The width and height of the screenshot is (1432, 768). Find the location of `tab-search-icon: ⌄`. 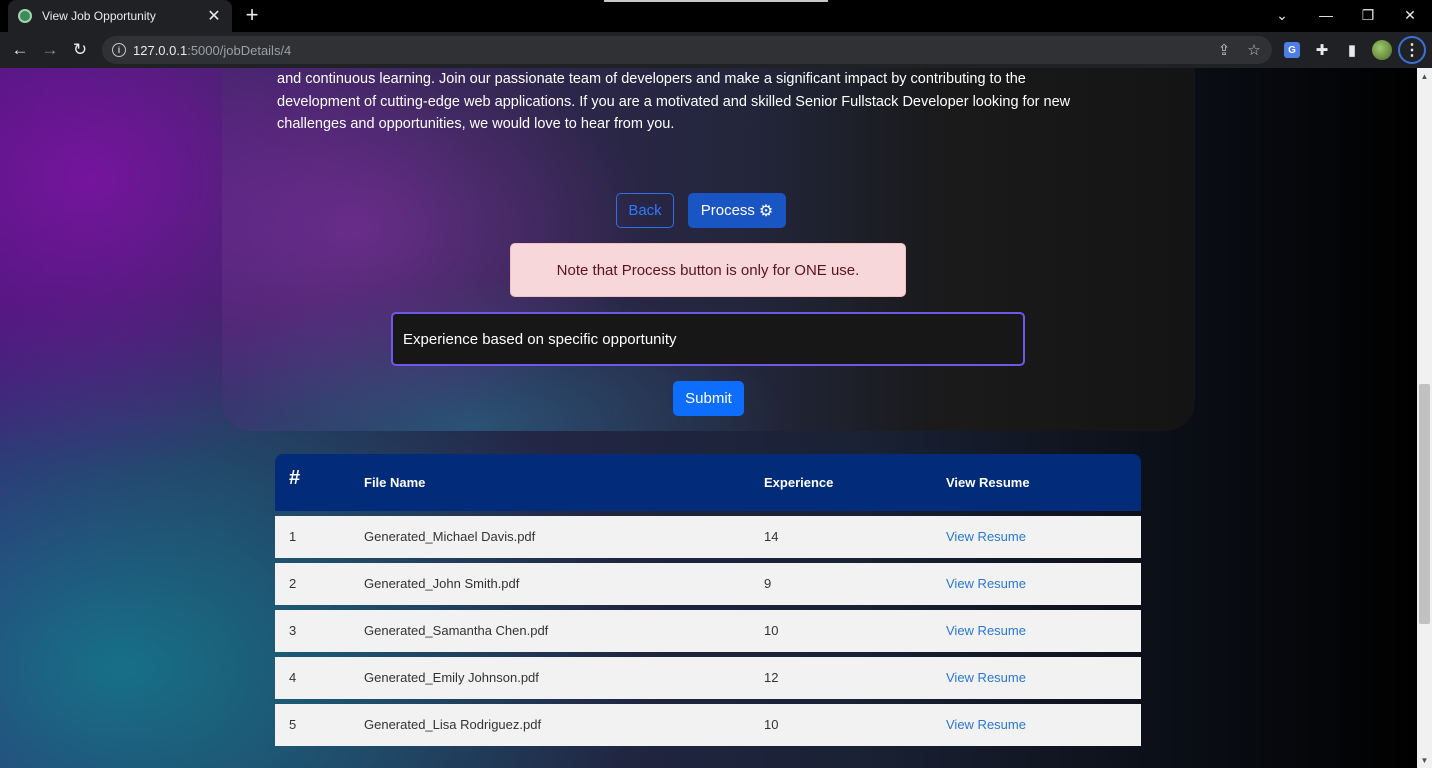

tab-search-icon: ⌄ is located at coordinates (1282, 15).